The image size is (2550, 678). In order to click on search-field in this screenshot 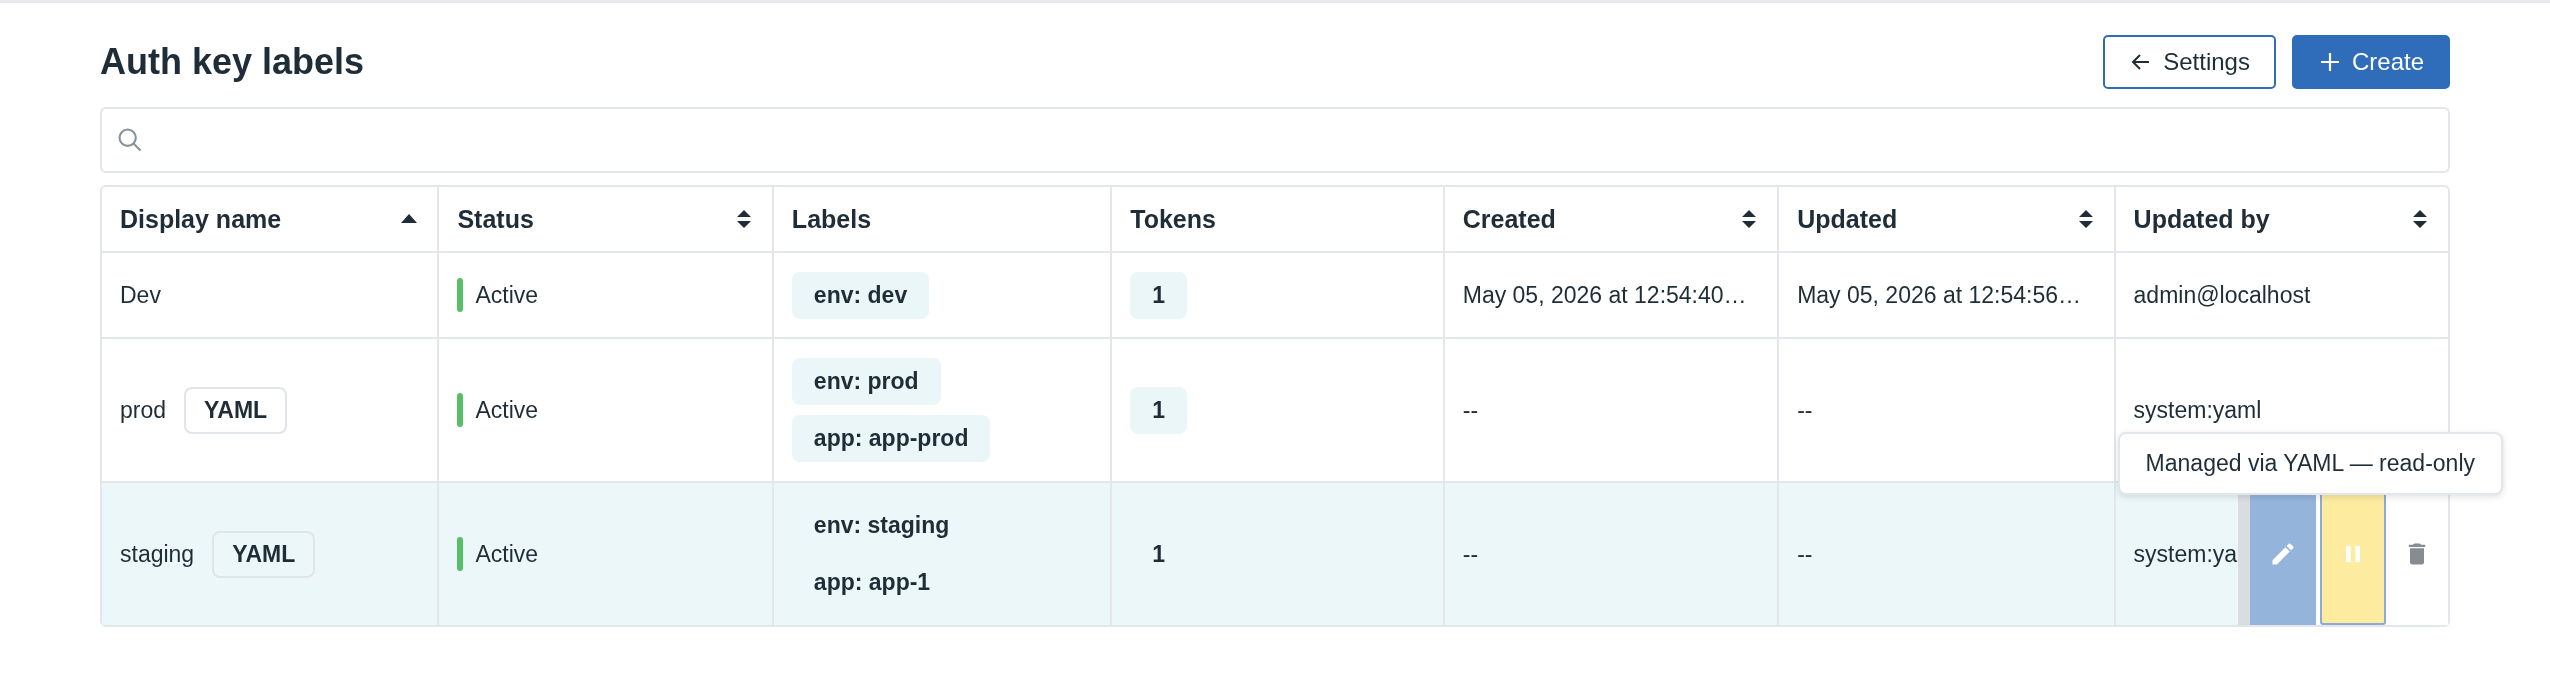, I will do `click(1275, 140)`.